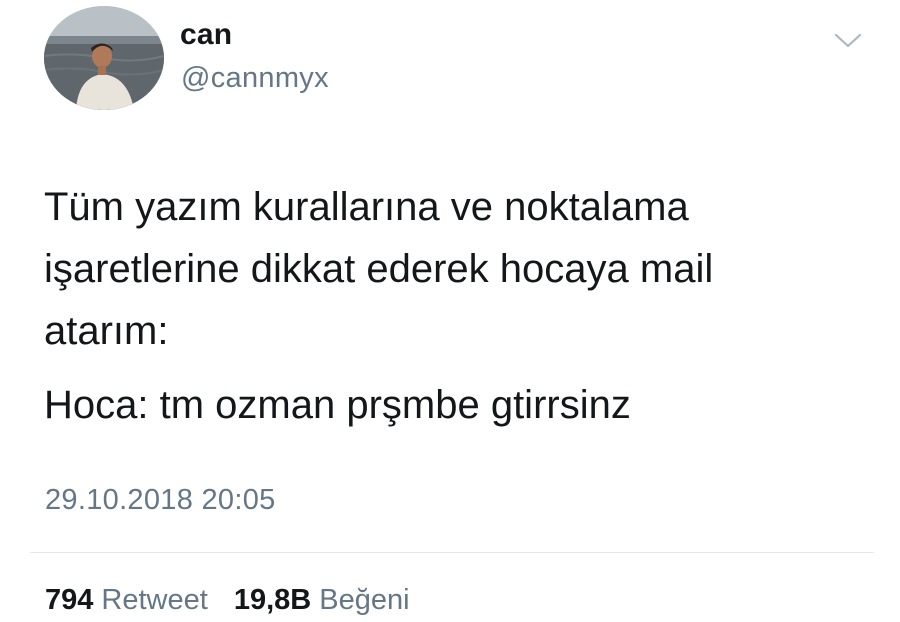 This screenshot has height=622, width=900. I want to click on like-count-link: 19,8B Beğeni, so click(322, 600).